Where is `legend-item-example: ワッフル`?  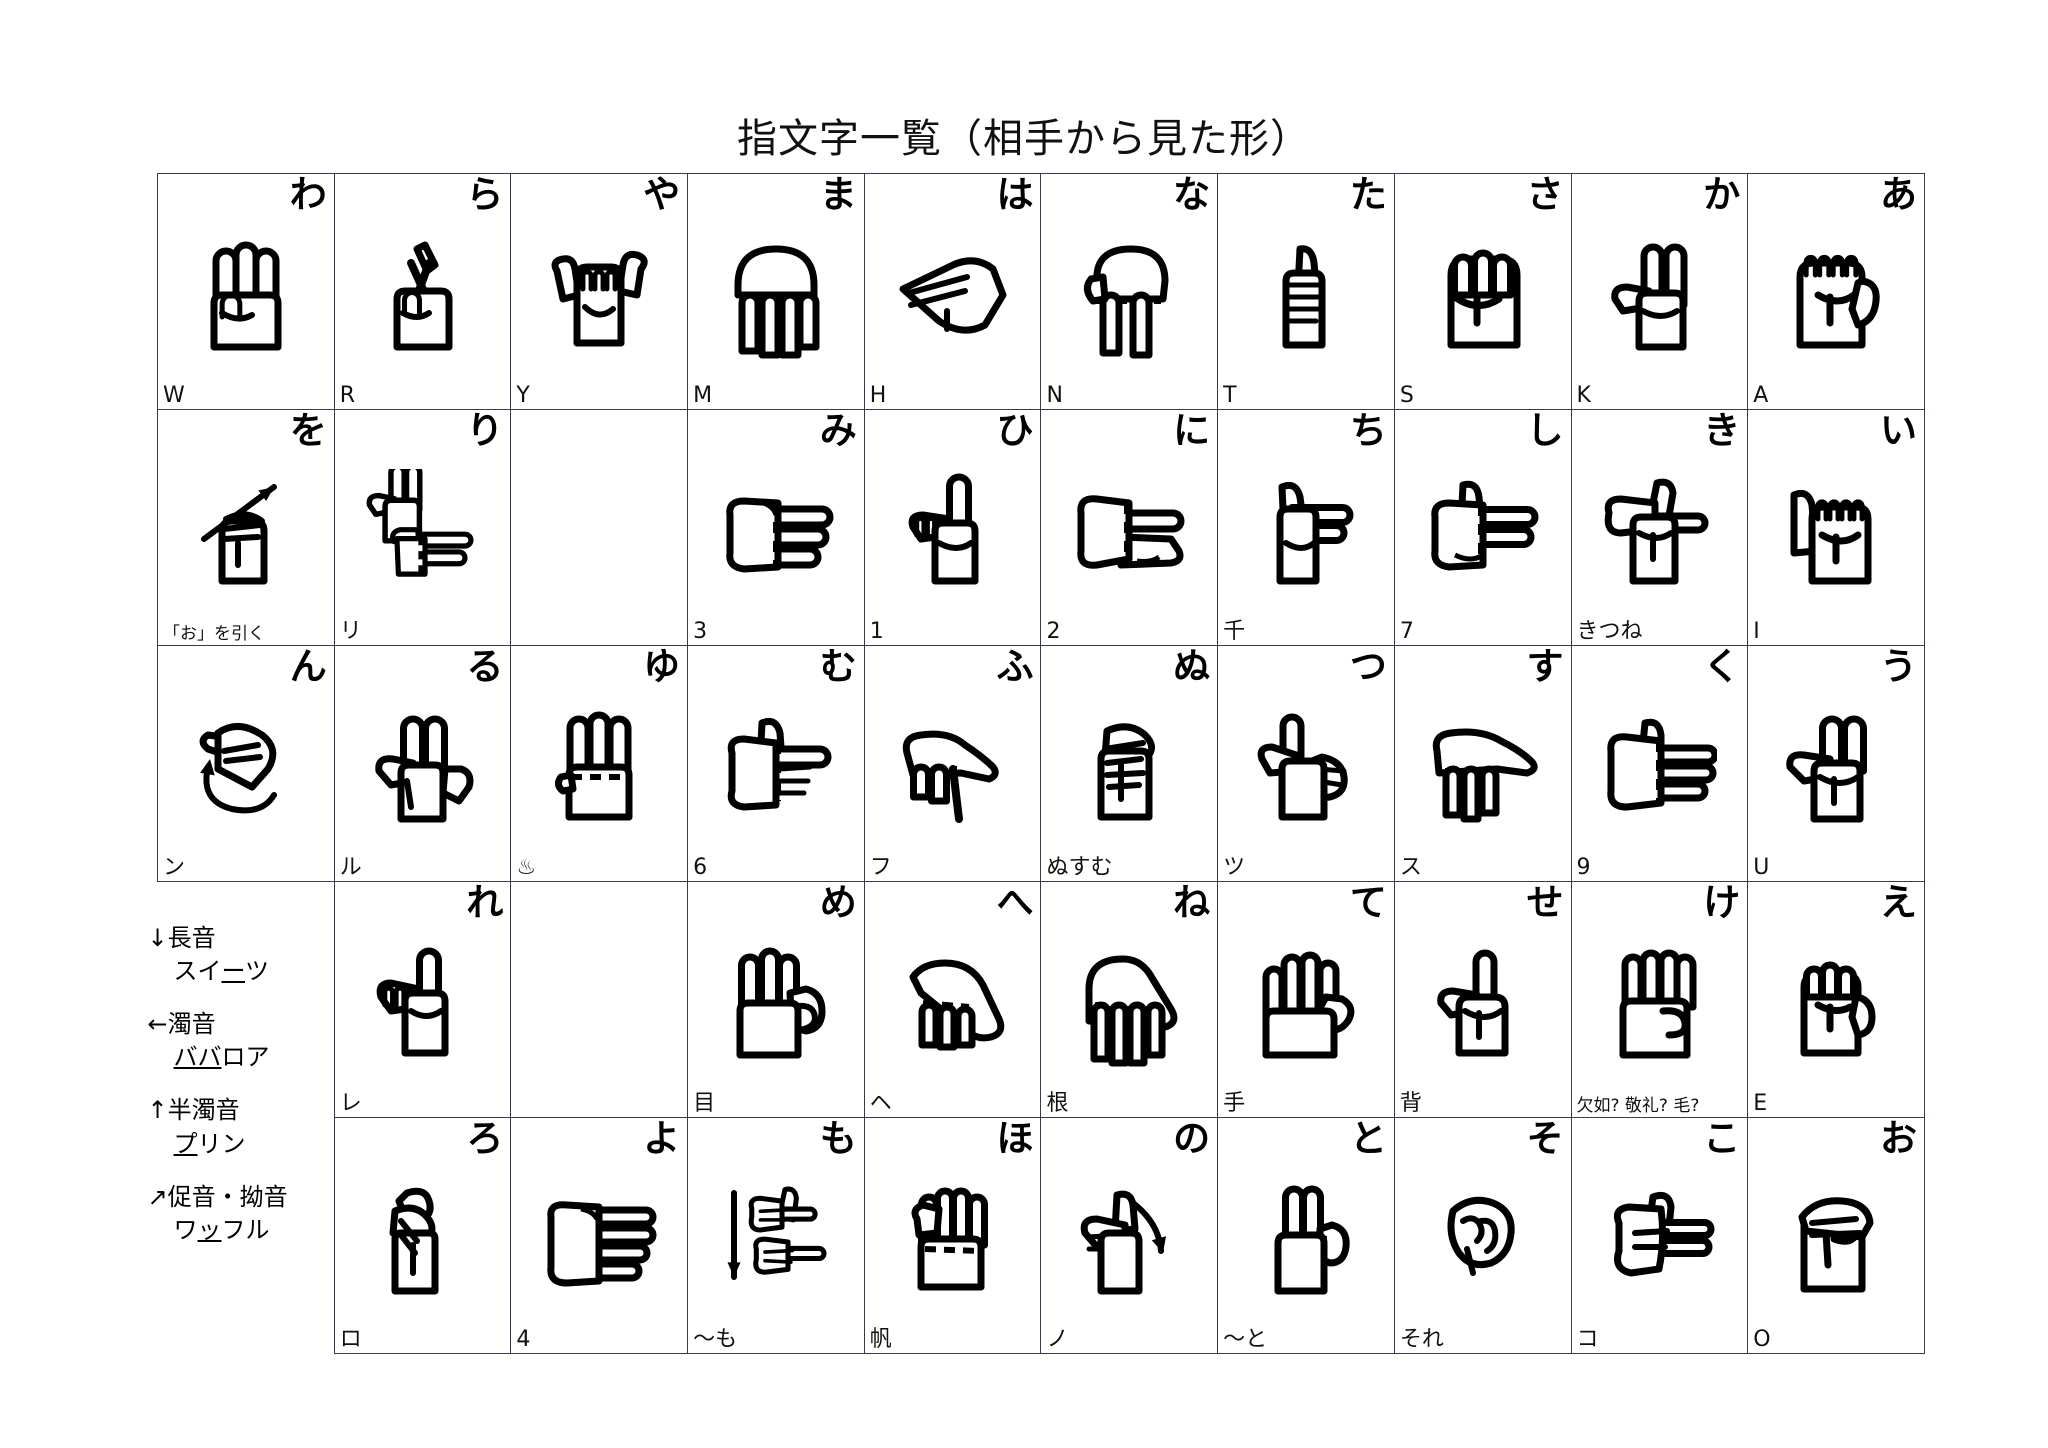 legend-item-example: ワッフル is located at coordinates (221, 1229).